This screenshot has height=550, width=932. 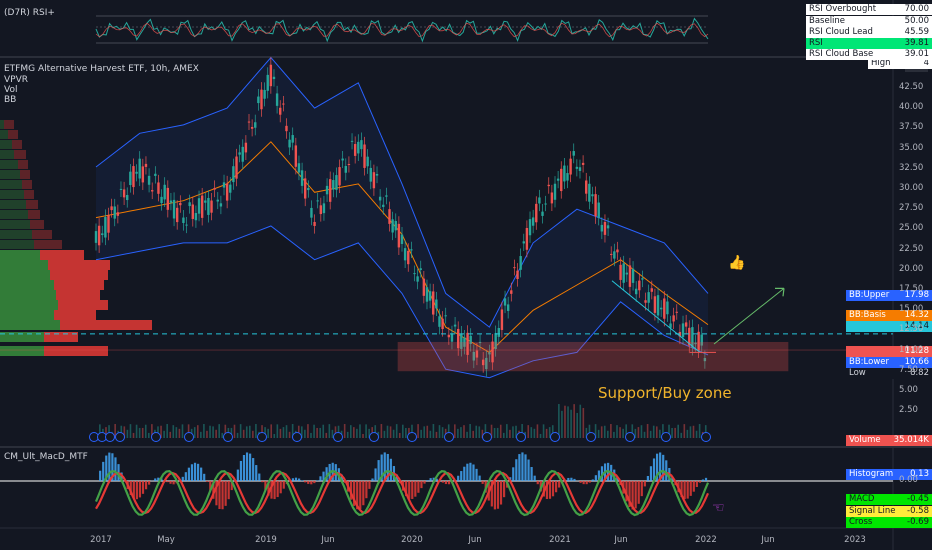 What do you see at coordinates (889, 440) in the screenshot?
I see `price-tag: Volume 35.014K` at bounding box center [889, 440].